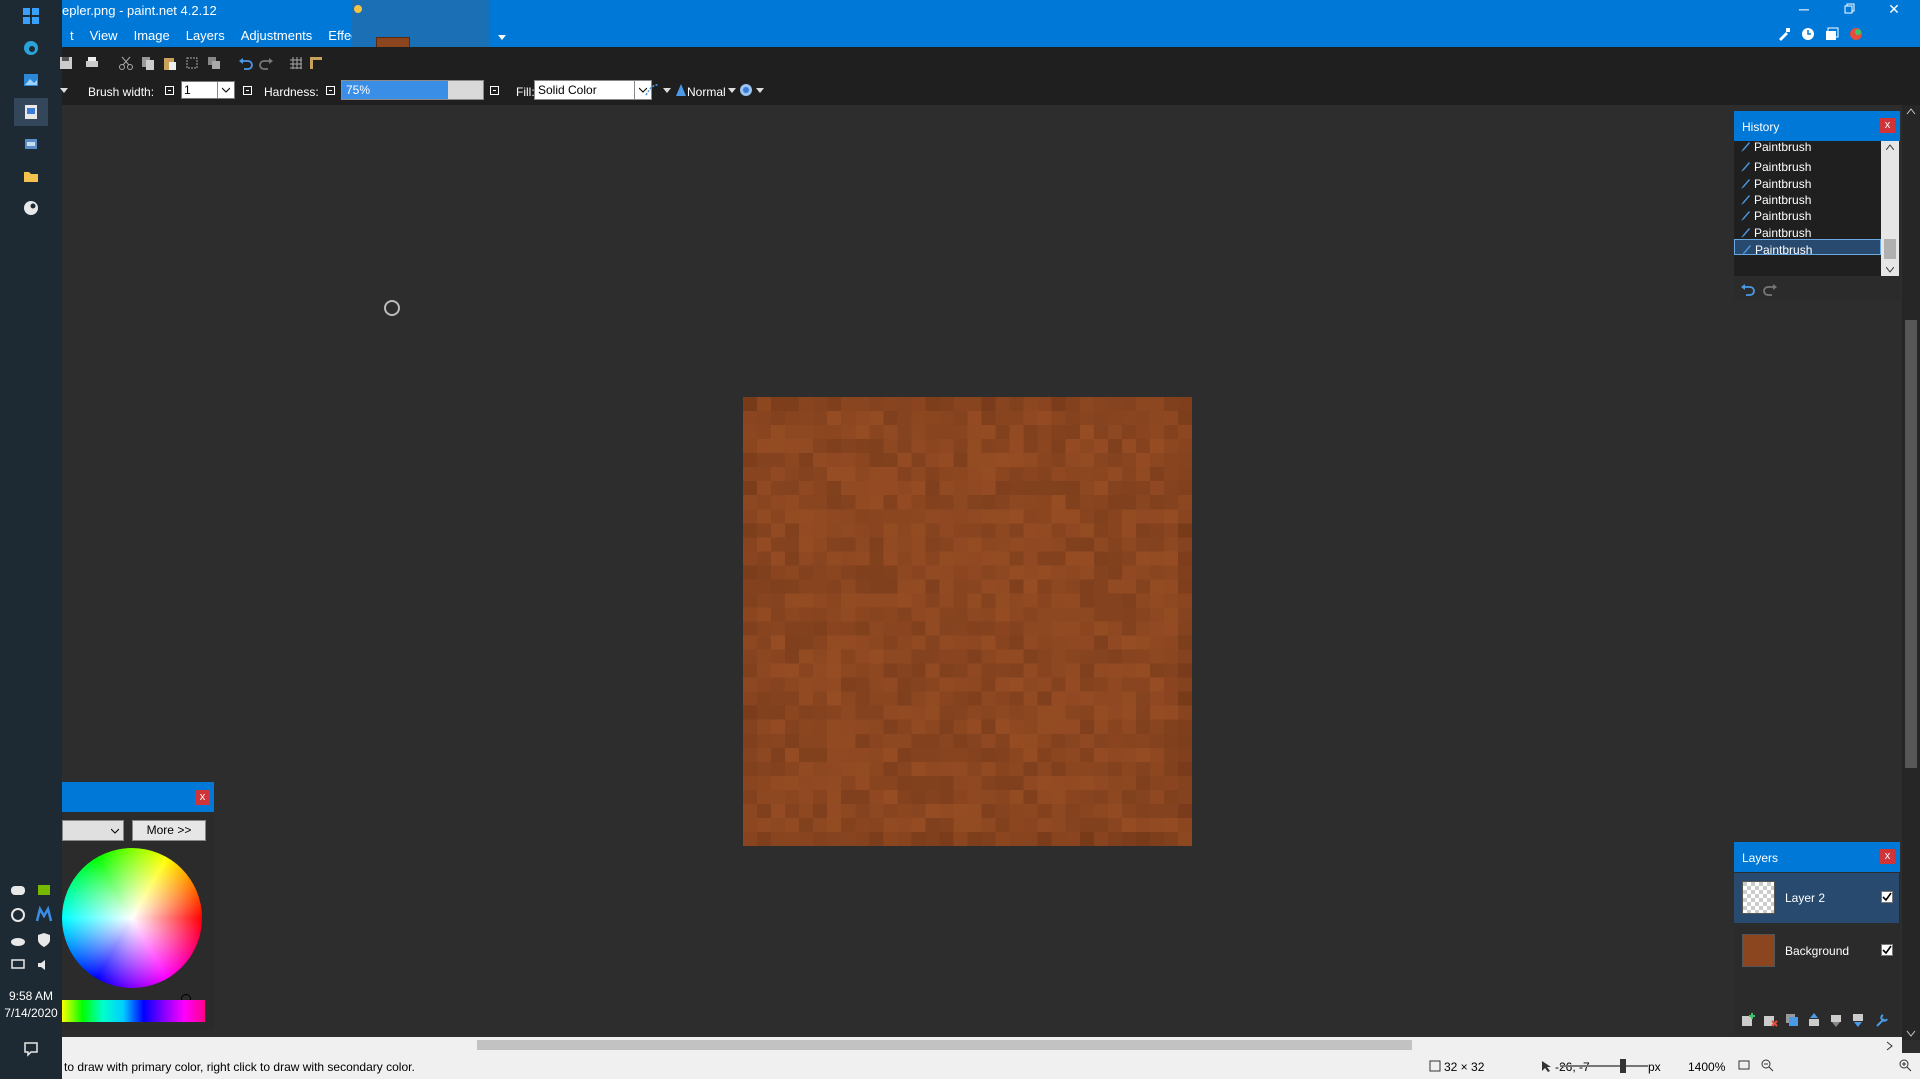 Image resolution: width=1920 pixels, height=1079 pixels. Describe the element at coordinates (18, 940) in the screenshot. I see `onedrive-tray-icon` at that location.